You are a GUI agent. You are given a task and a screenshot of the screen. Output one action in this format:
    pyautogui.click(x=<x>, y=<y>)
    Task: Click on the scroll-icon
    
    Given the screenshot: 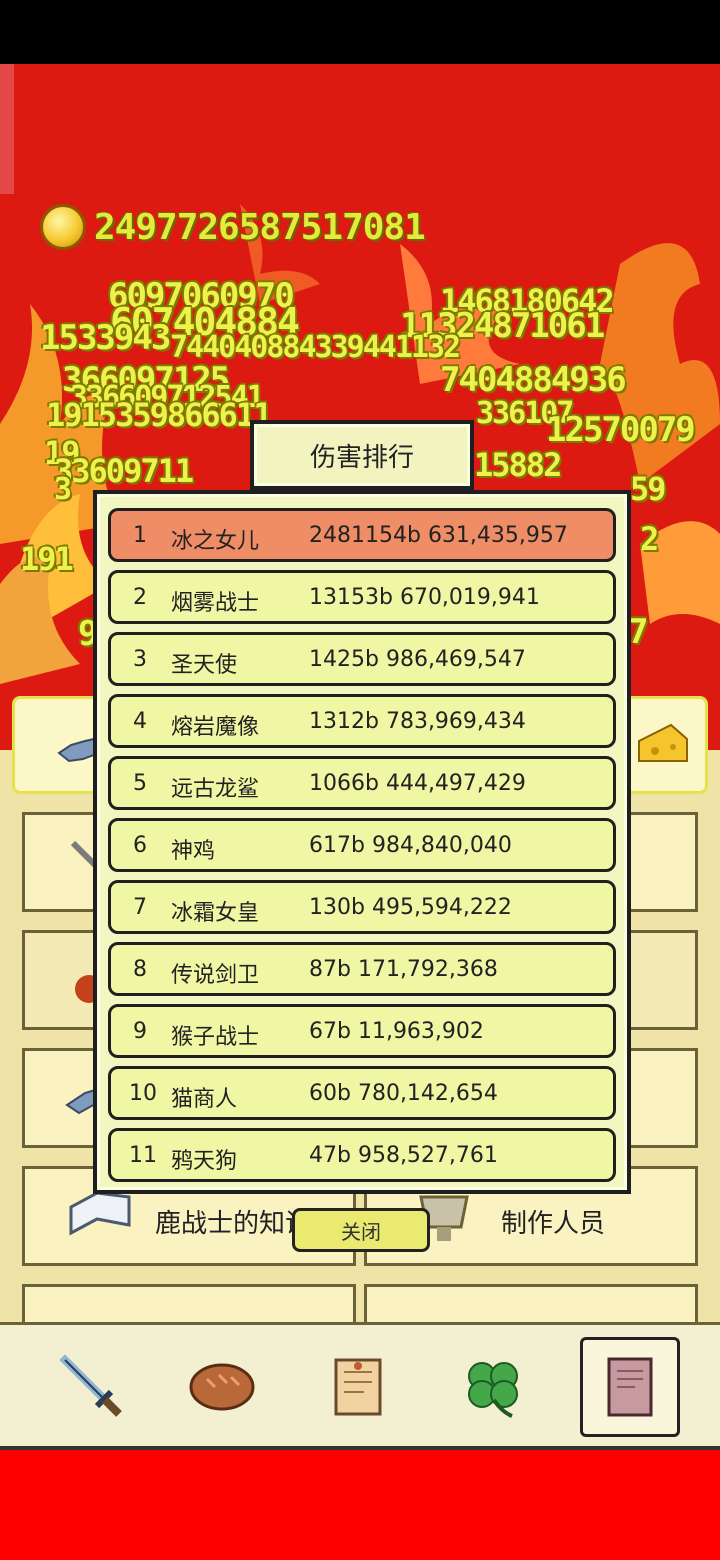 What is the action you would take?
    pyautogui.click(x=358, y=1387)
    